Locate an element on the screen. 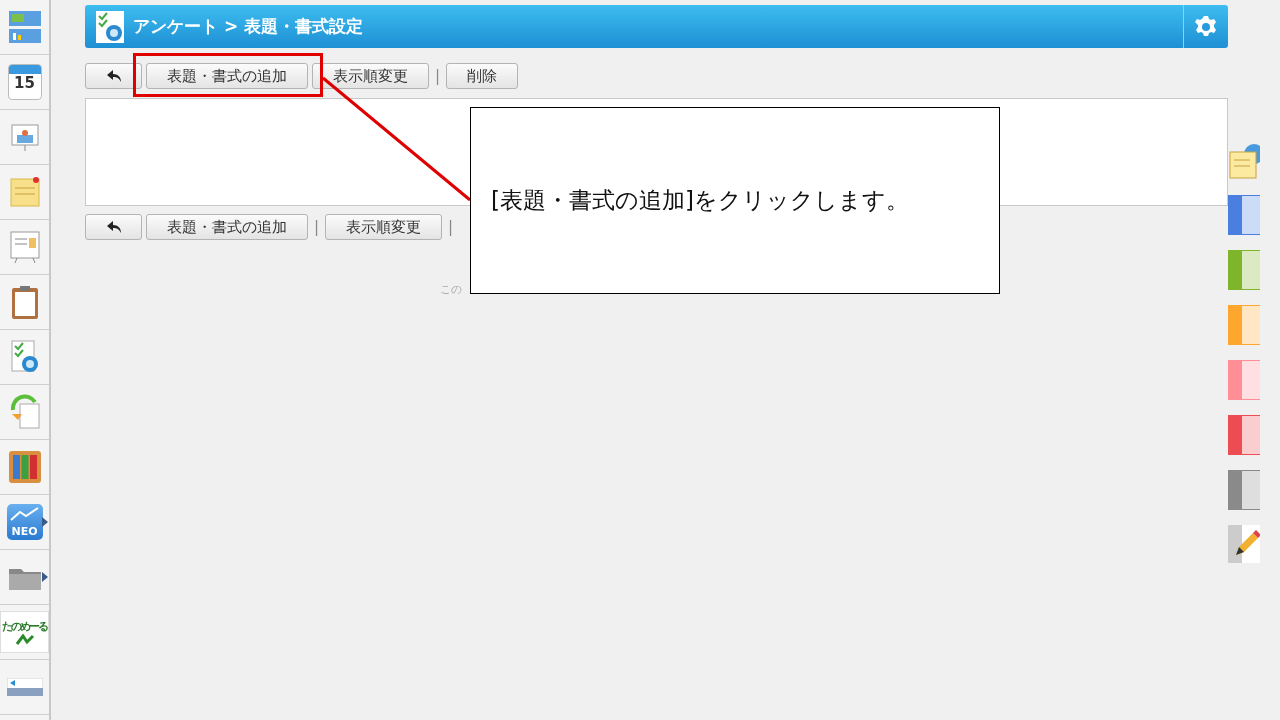 The width and height of the screenshot is (1280, 720). dashboard-icon is located at coordinates (24, 27).